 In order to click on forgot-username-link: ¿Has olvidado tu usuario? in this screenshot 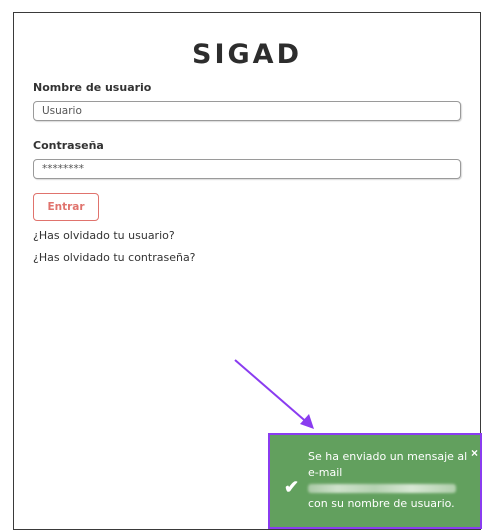, I will do `click(104, 235)`.